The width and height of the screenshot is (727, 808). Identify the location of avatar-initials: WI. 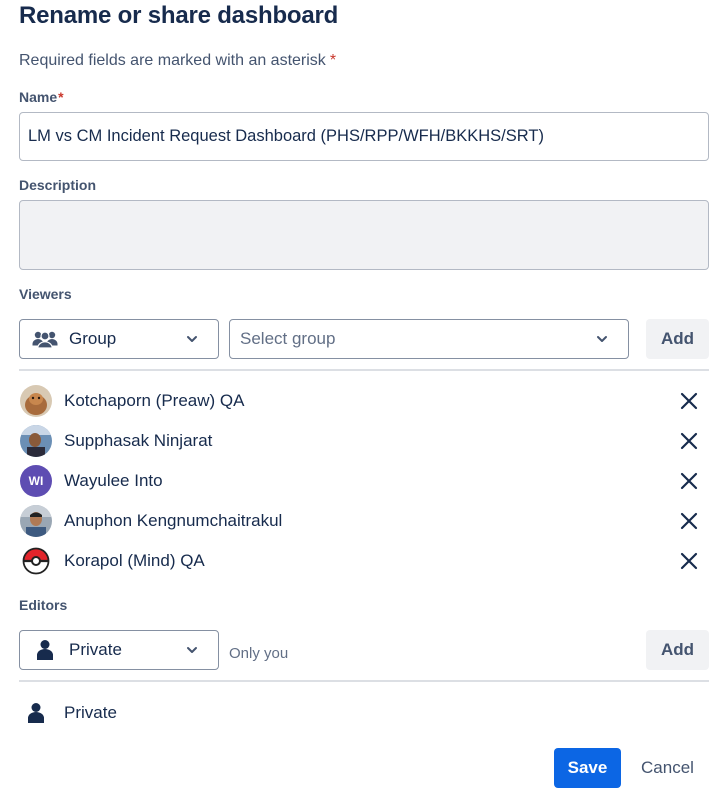
(36, 481).